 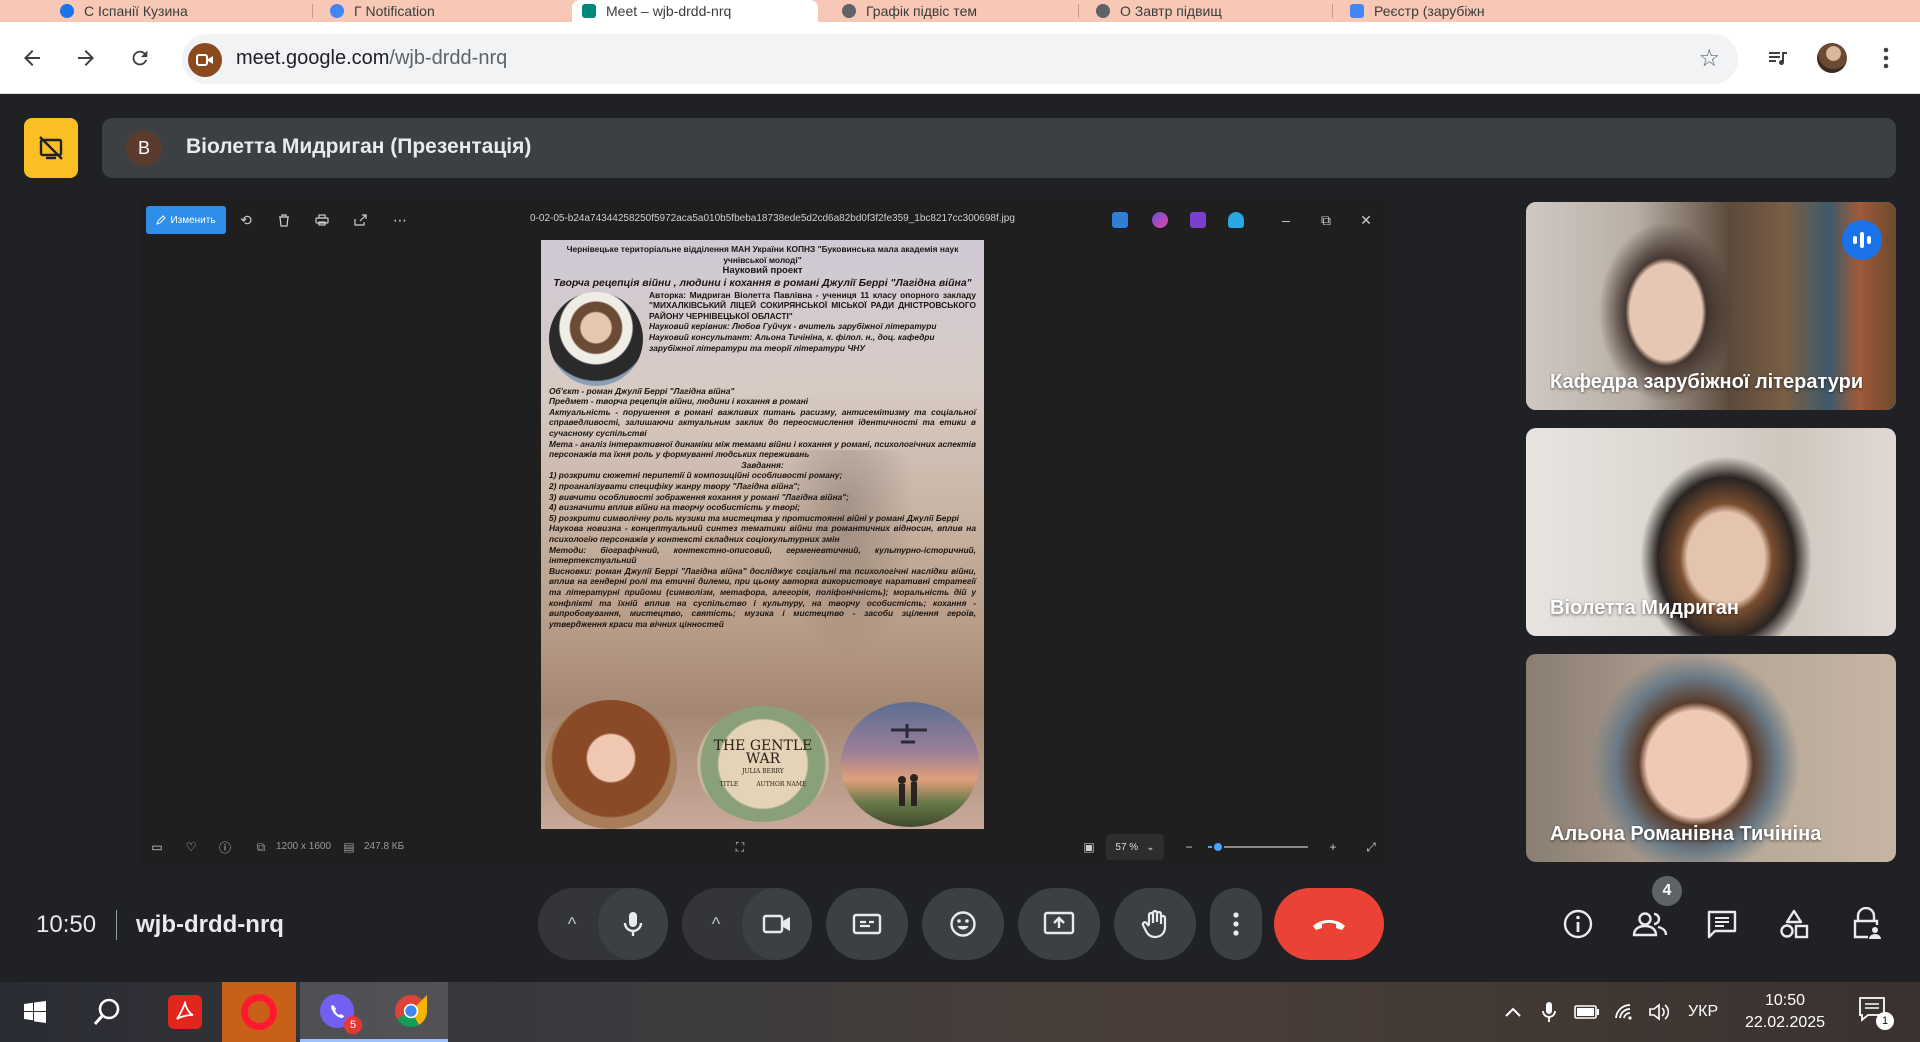 I want to click on participant-tile-3: Альона Романівна Тичініна, so click(x=1711, y=758).